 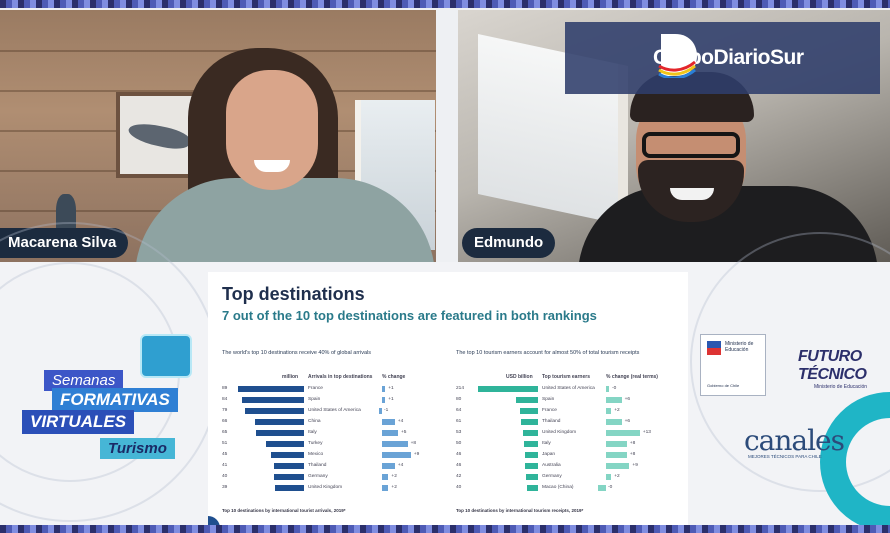 I want to click on ranking-value: 66, so click(x=225, y=421).